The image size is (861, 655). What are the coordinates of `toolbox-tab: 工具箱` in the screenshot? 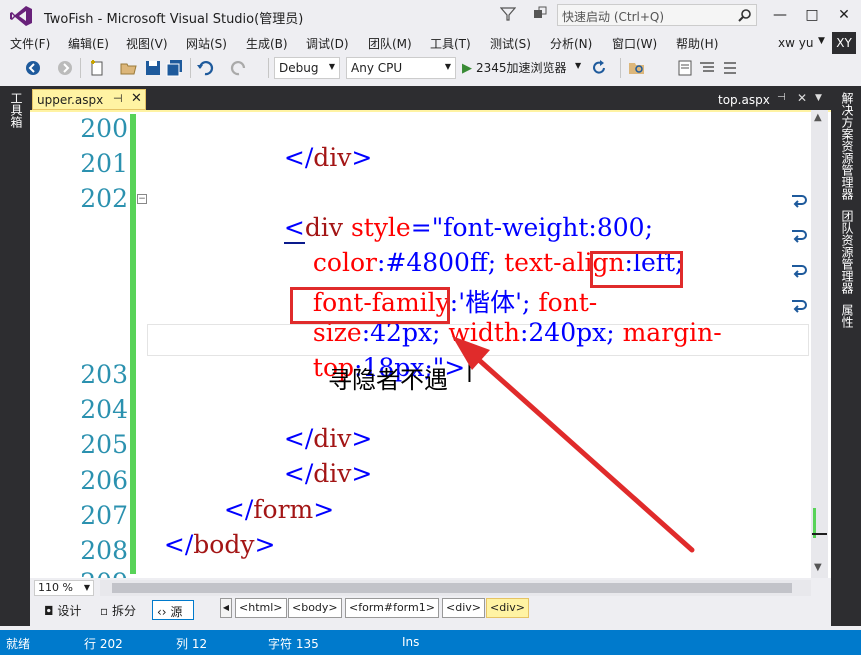 It's located at (16, 110).